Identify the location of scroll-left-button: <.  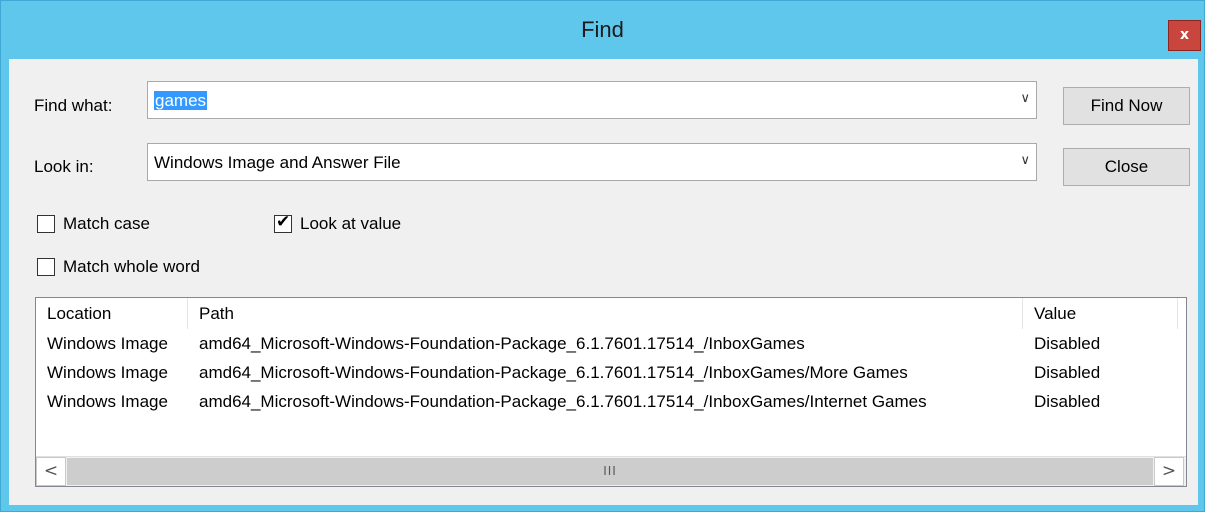
(51, 471).